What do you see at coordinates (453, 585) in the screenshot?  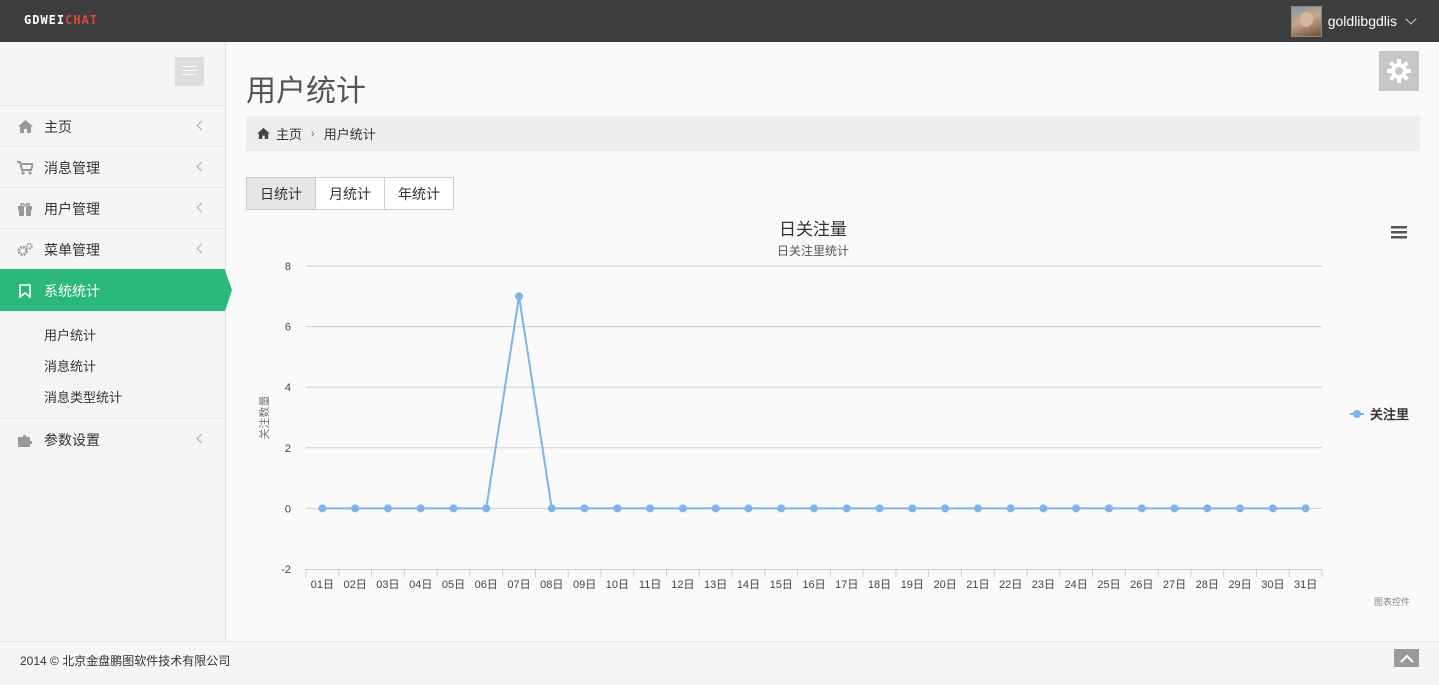 I see `x-tick-label: 05日` at bounding box center [453, 585].